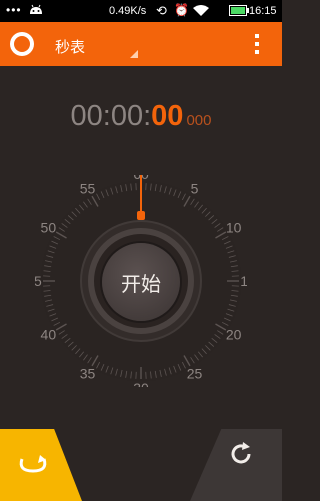 The width and height of the screenshot is (320, 501). I want to click on dial-label: 50, so click(49, 228).